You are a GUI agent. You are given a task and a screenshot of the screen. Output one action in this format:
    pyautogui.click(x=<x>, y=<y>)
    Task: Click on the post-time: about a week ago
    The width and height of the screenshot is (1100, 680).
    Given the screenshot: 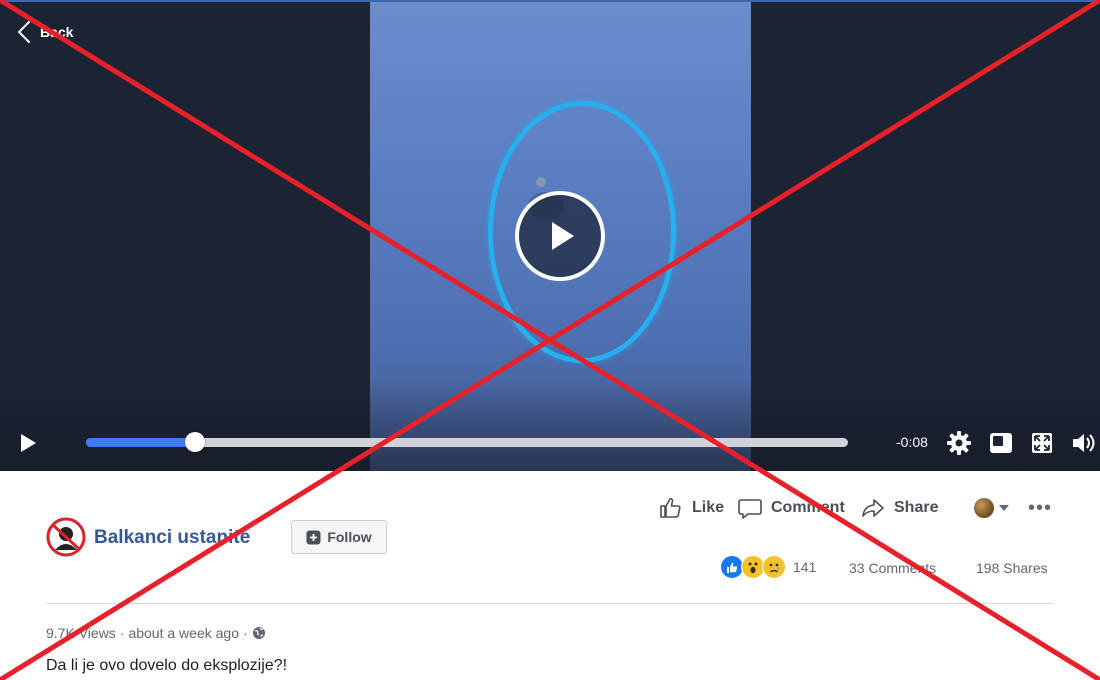 What is the action you would take?
    pyautogui.click(x=183, y=633)
    